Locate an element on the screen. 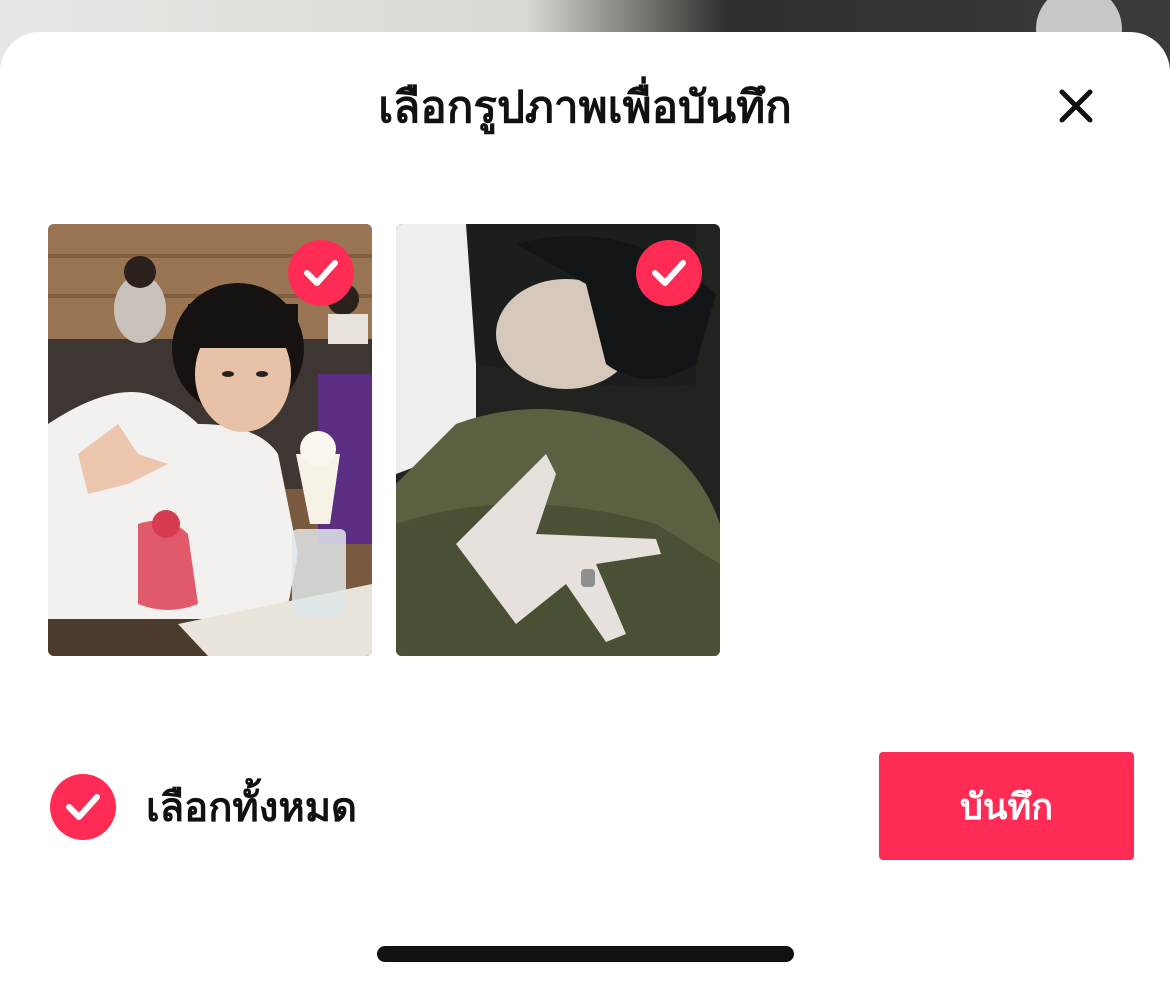  sheet-title: เลือกรูปภาพเพื่อบันทึก is located at coordinates (585, 107).